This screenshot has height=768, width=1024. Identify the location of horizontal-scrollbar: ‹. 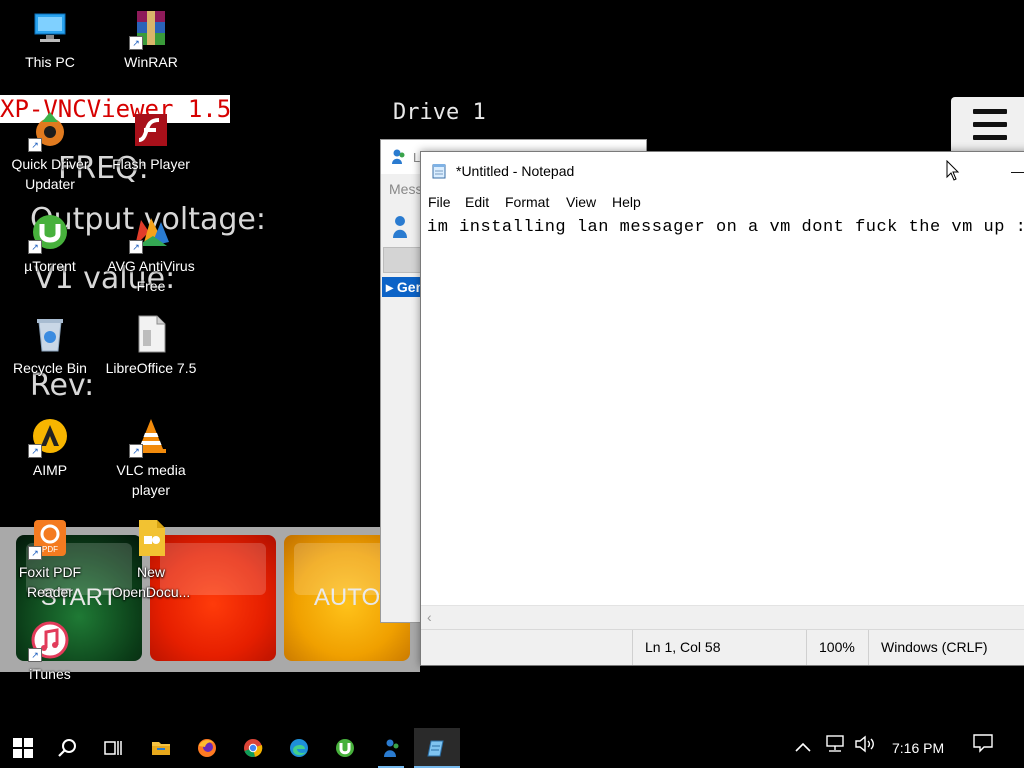
(722, 617).